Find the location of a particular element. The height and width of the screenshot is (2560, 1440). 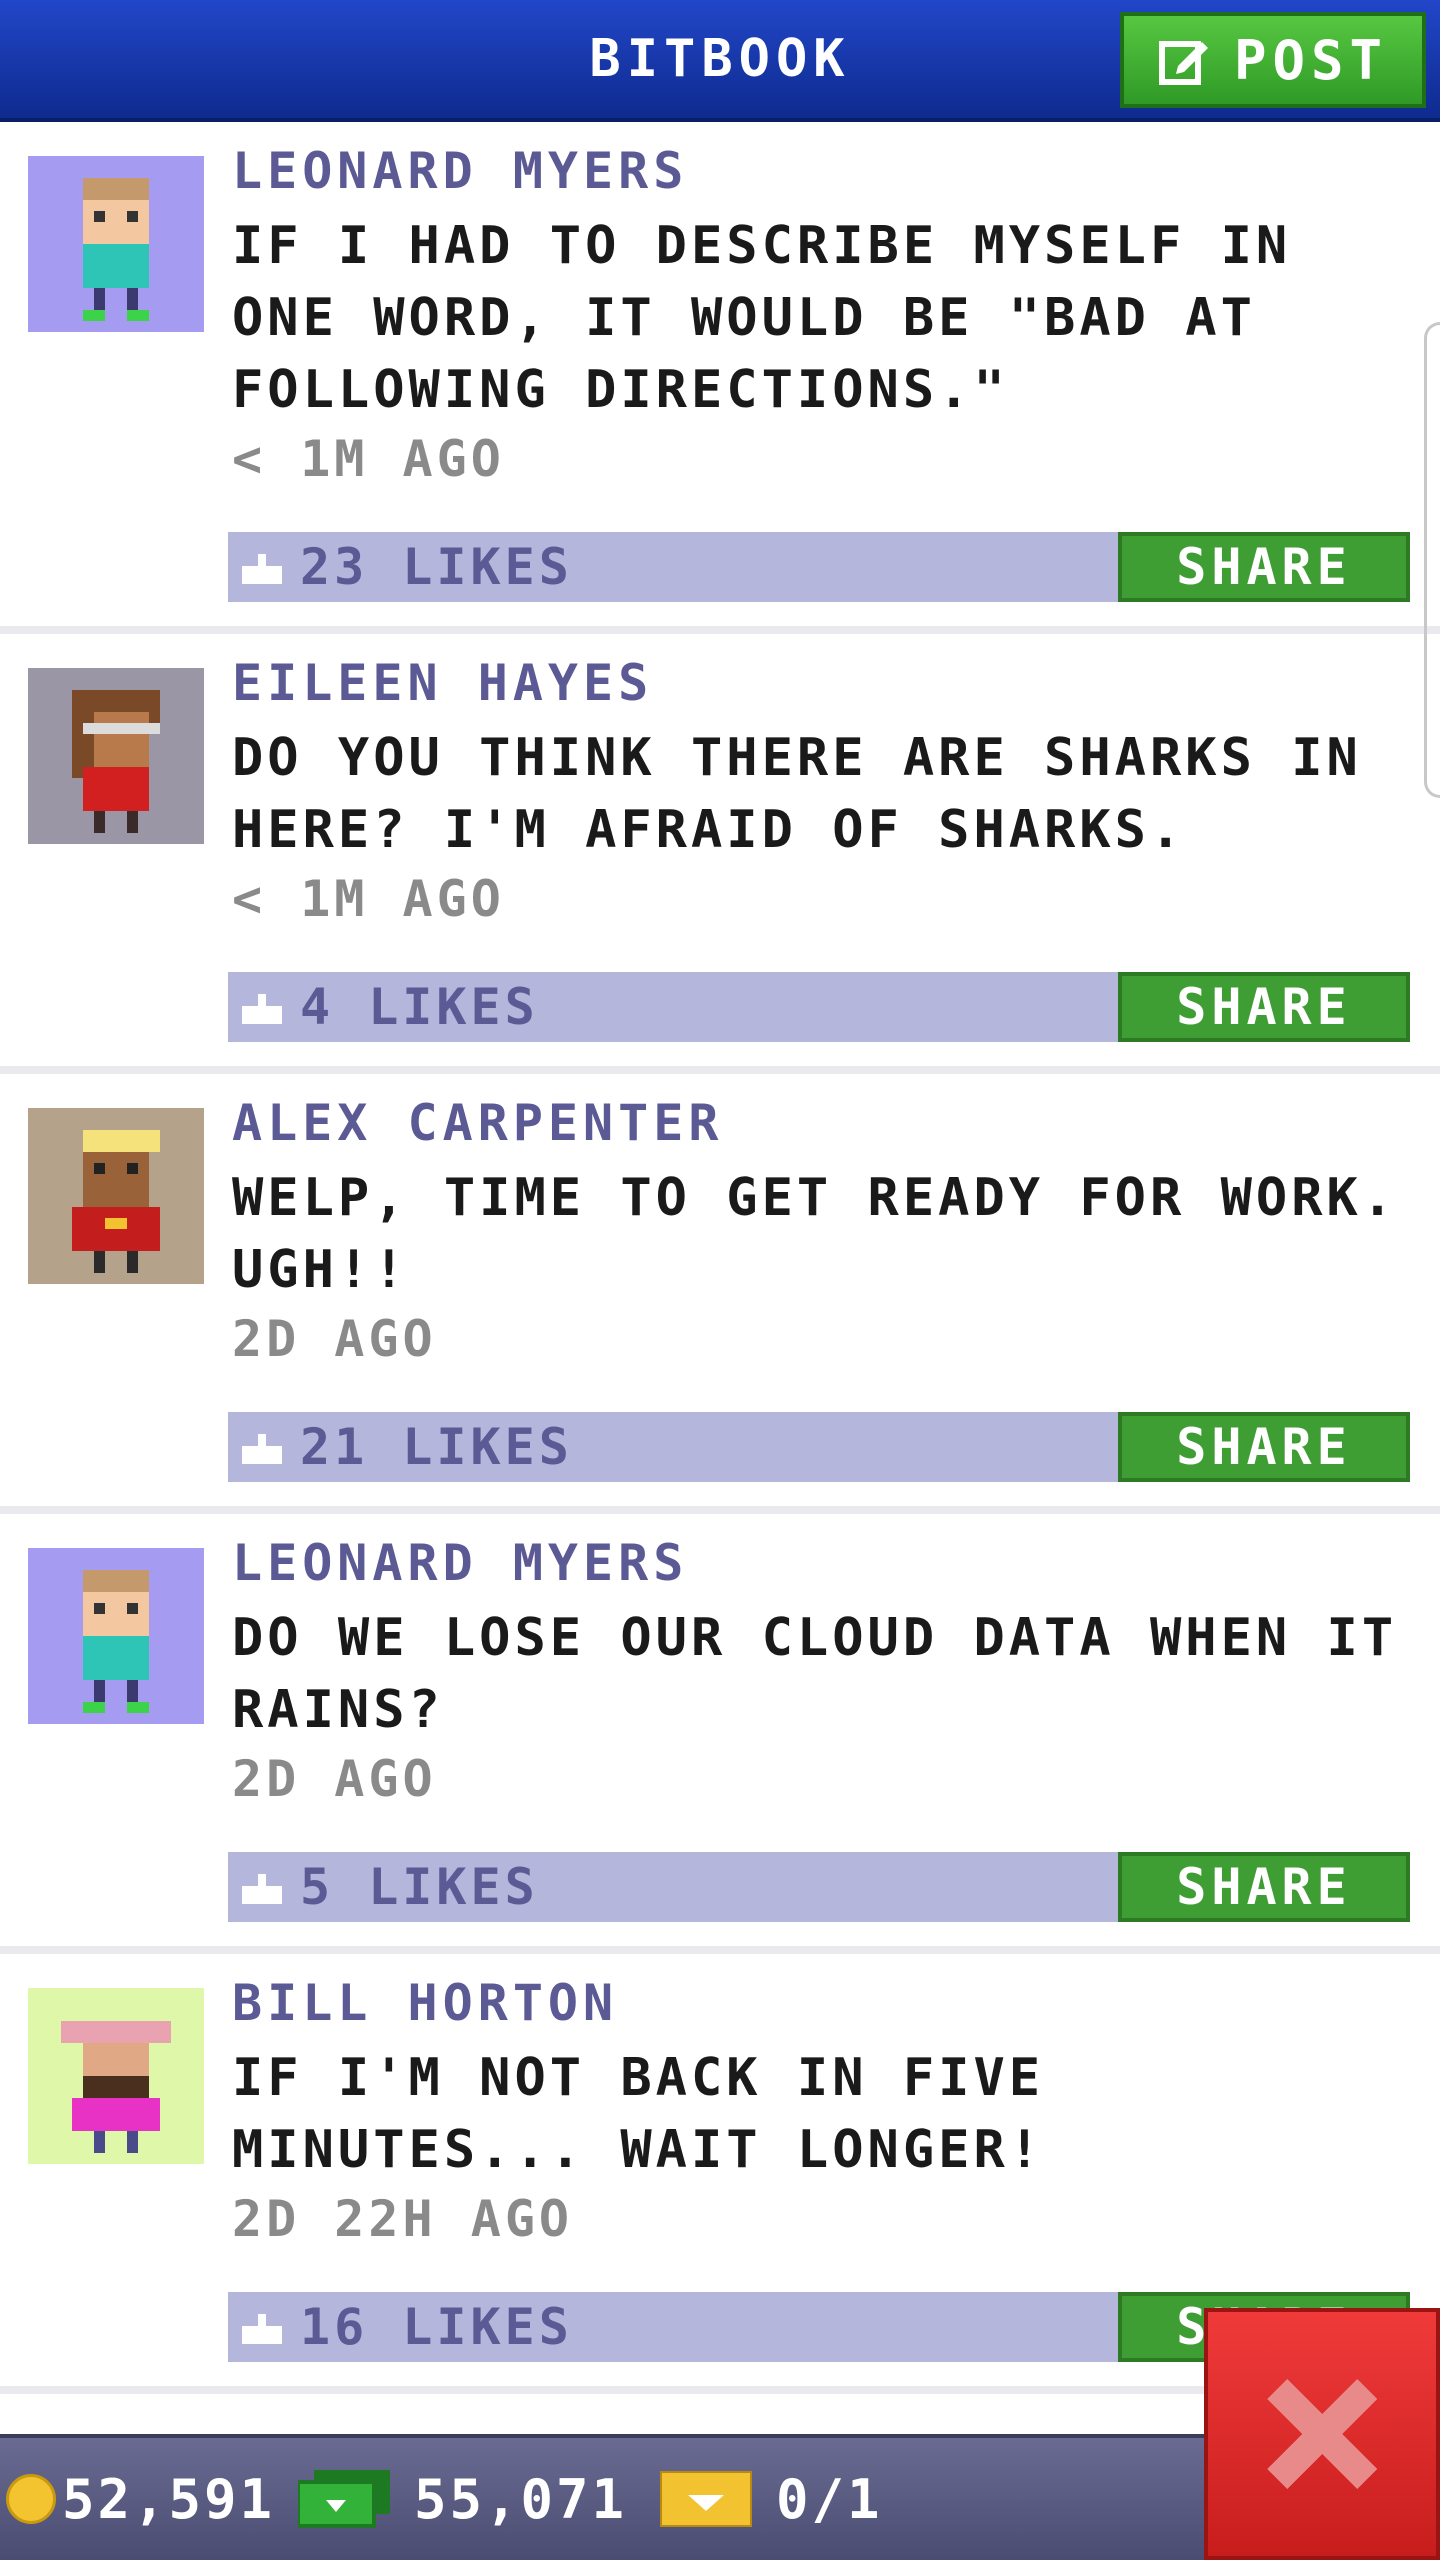

avatar-bill is located at coordinates (116, 2076).